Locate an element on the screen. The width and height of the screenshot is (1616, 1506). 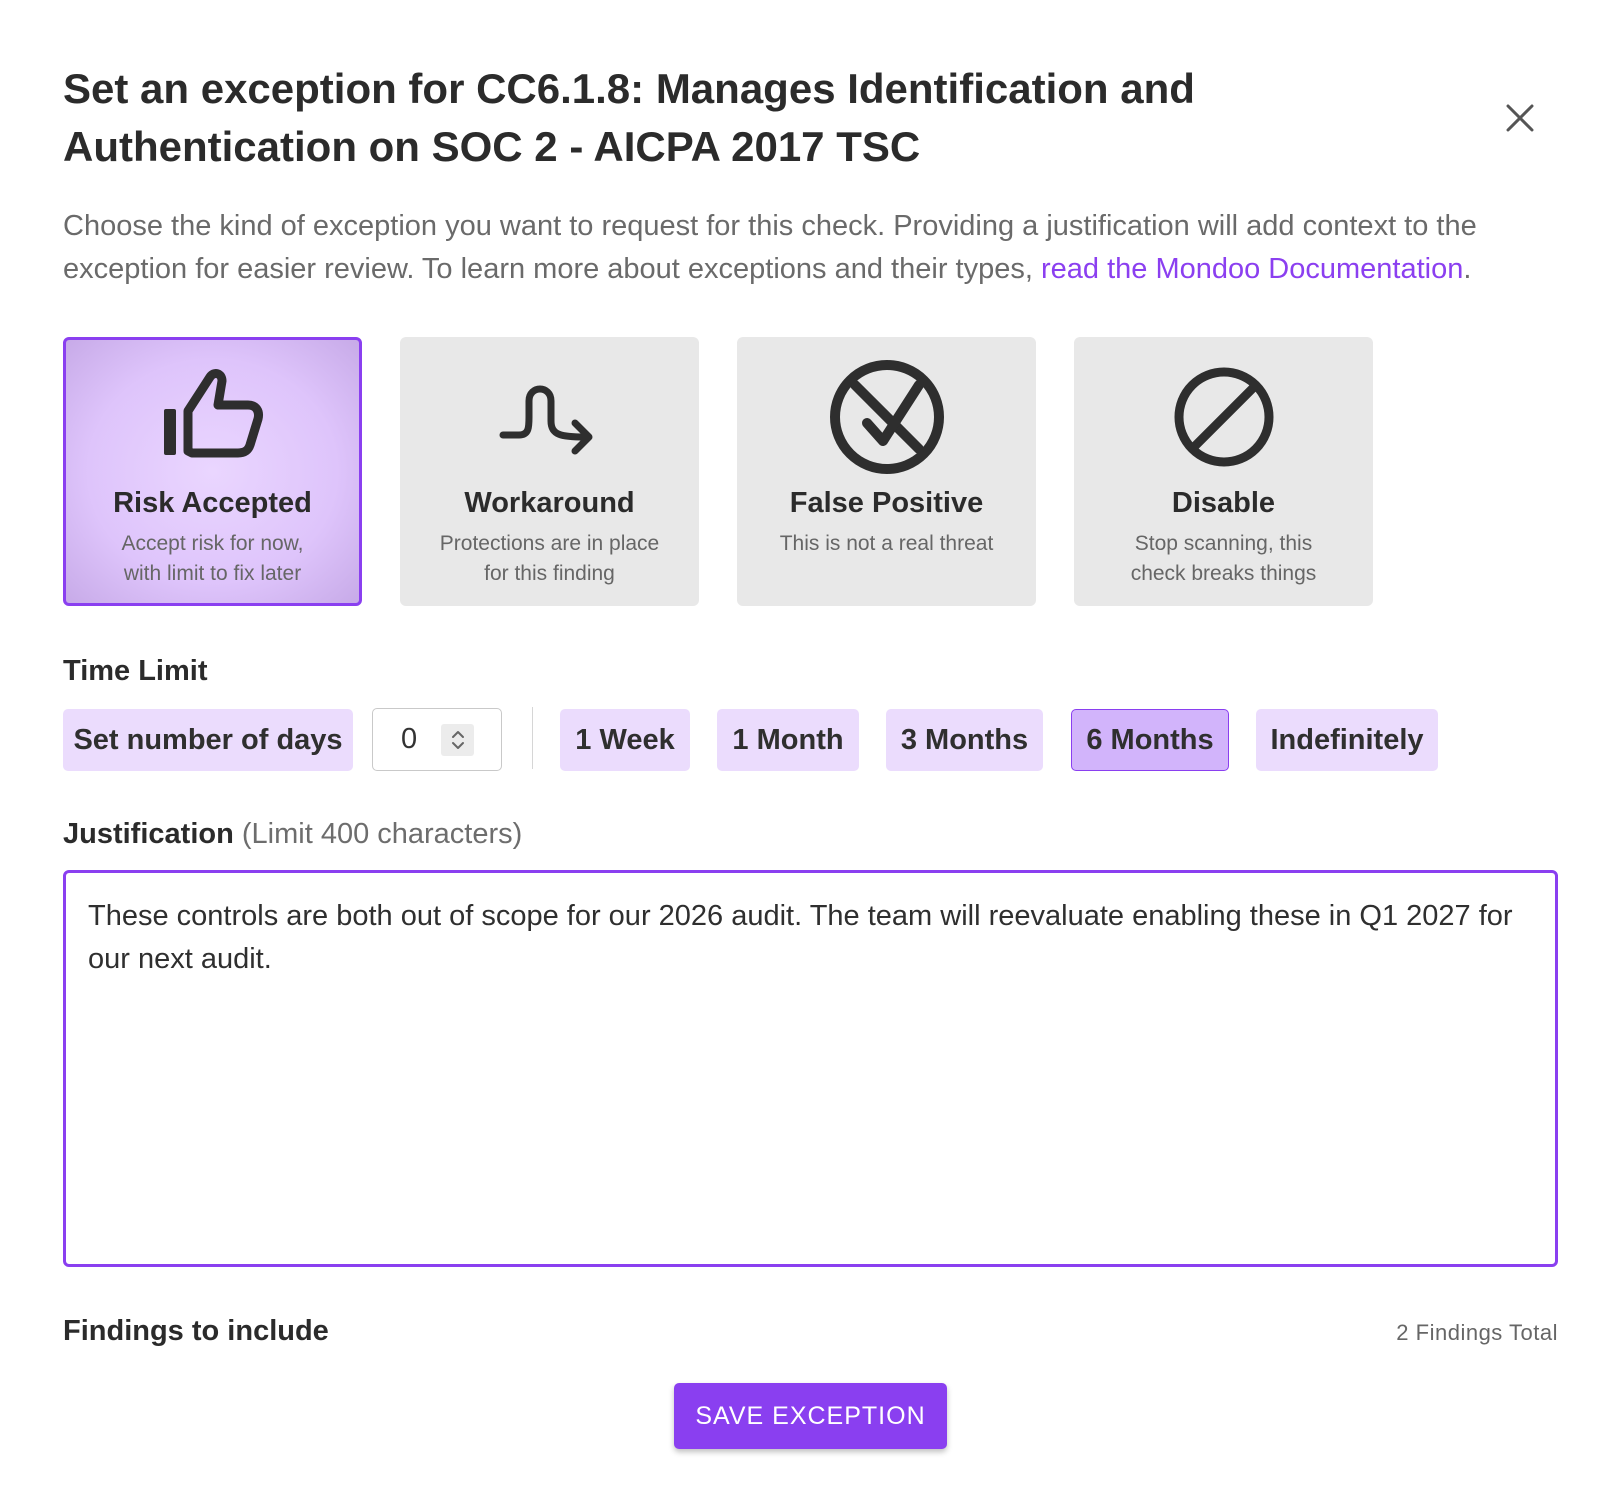
time-limit-divider is located at coordinates (532, 738).